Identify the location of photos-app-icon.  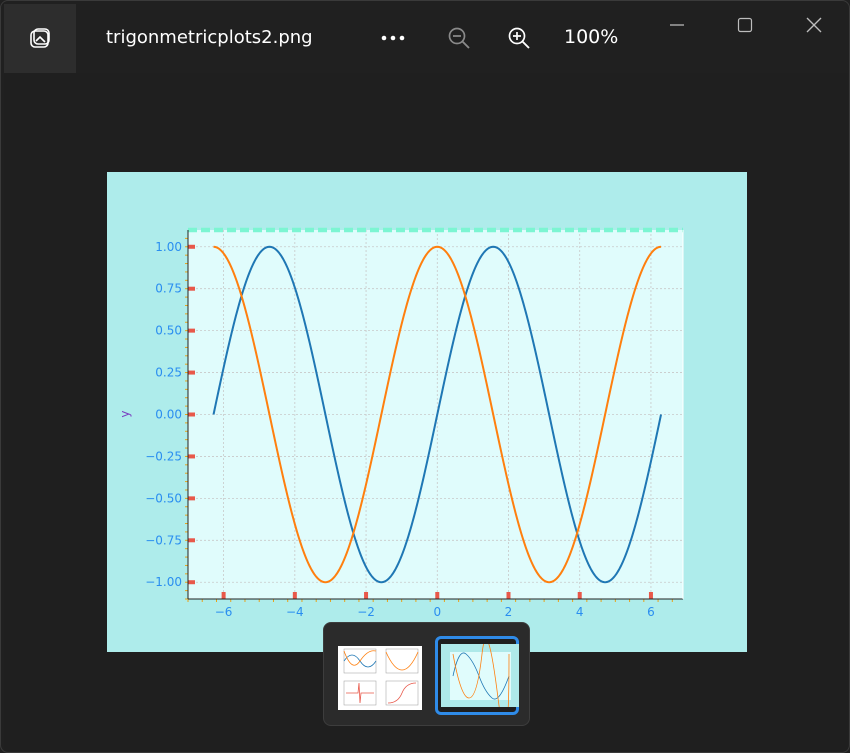
(40, 37).